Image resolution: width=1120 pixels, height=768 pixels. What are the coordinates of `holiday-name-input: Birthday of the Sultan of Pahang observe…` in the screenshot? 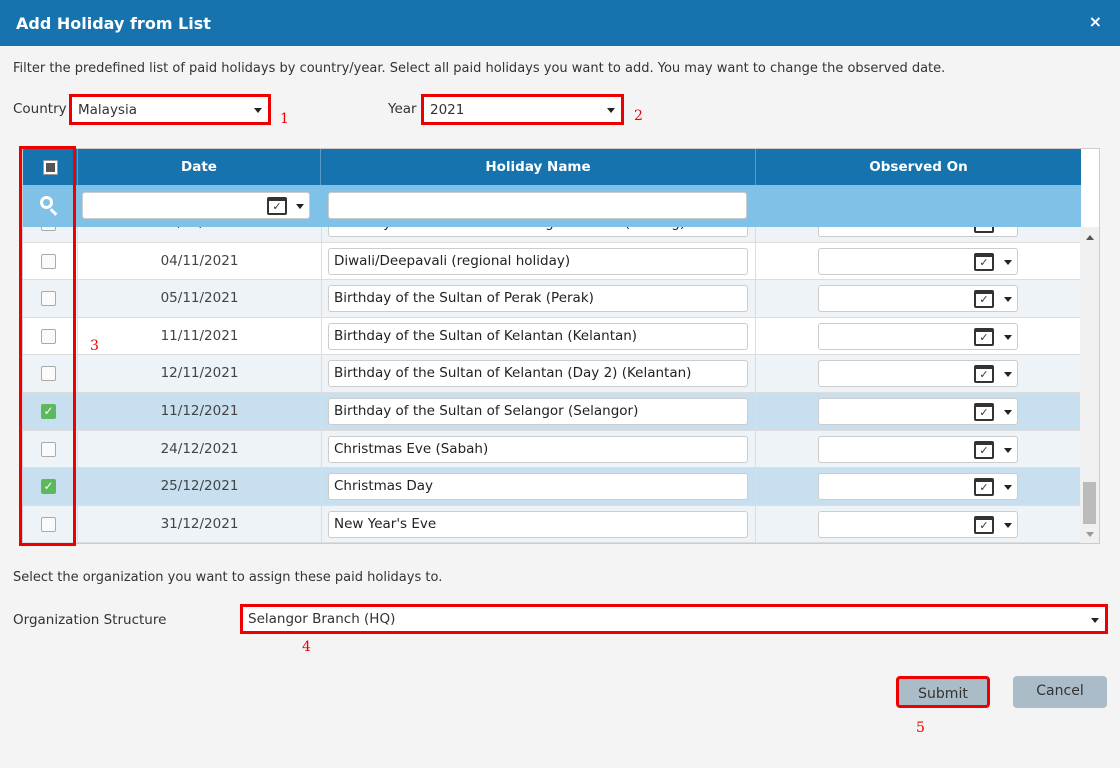 It's located at (538, 232).